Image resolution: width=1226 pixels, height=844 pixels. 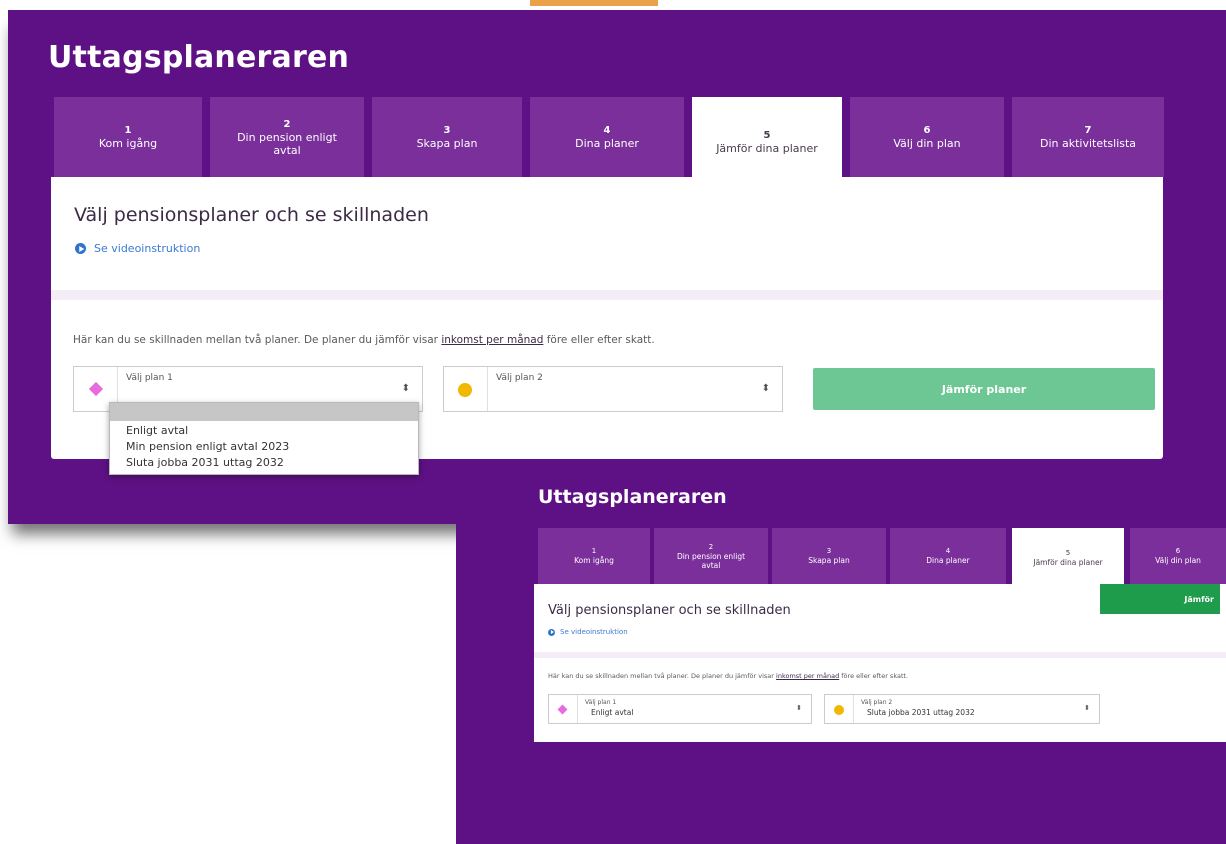 What do you see at coordinates (984, 389) in the screenshot?
I see `compare-plans-button: Jämför planer` at bounding box center [984, 389].